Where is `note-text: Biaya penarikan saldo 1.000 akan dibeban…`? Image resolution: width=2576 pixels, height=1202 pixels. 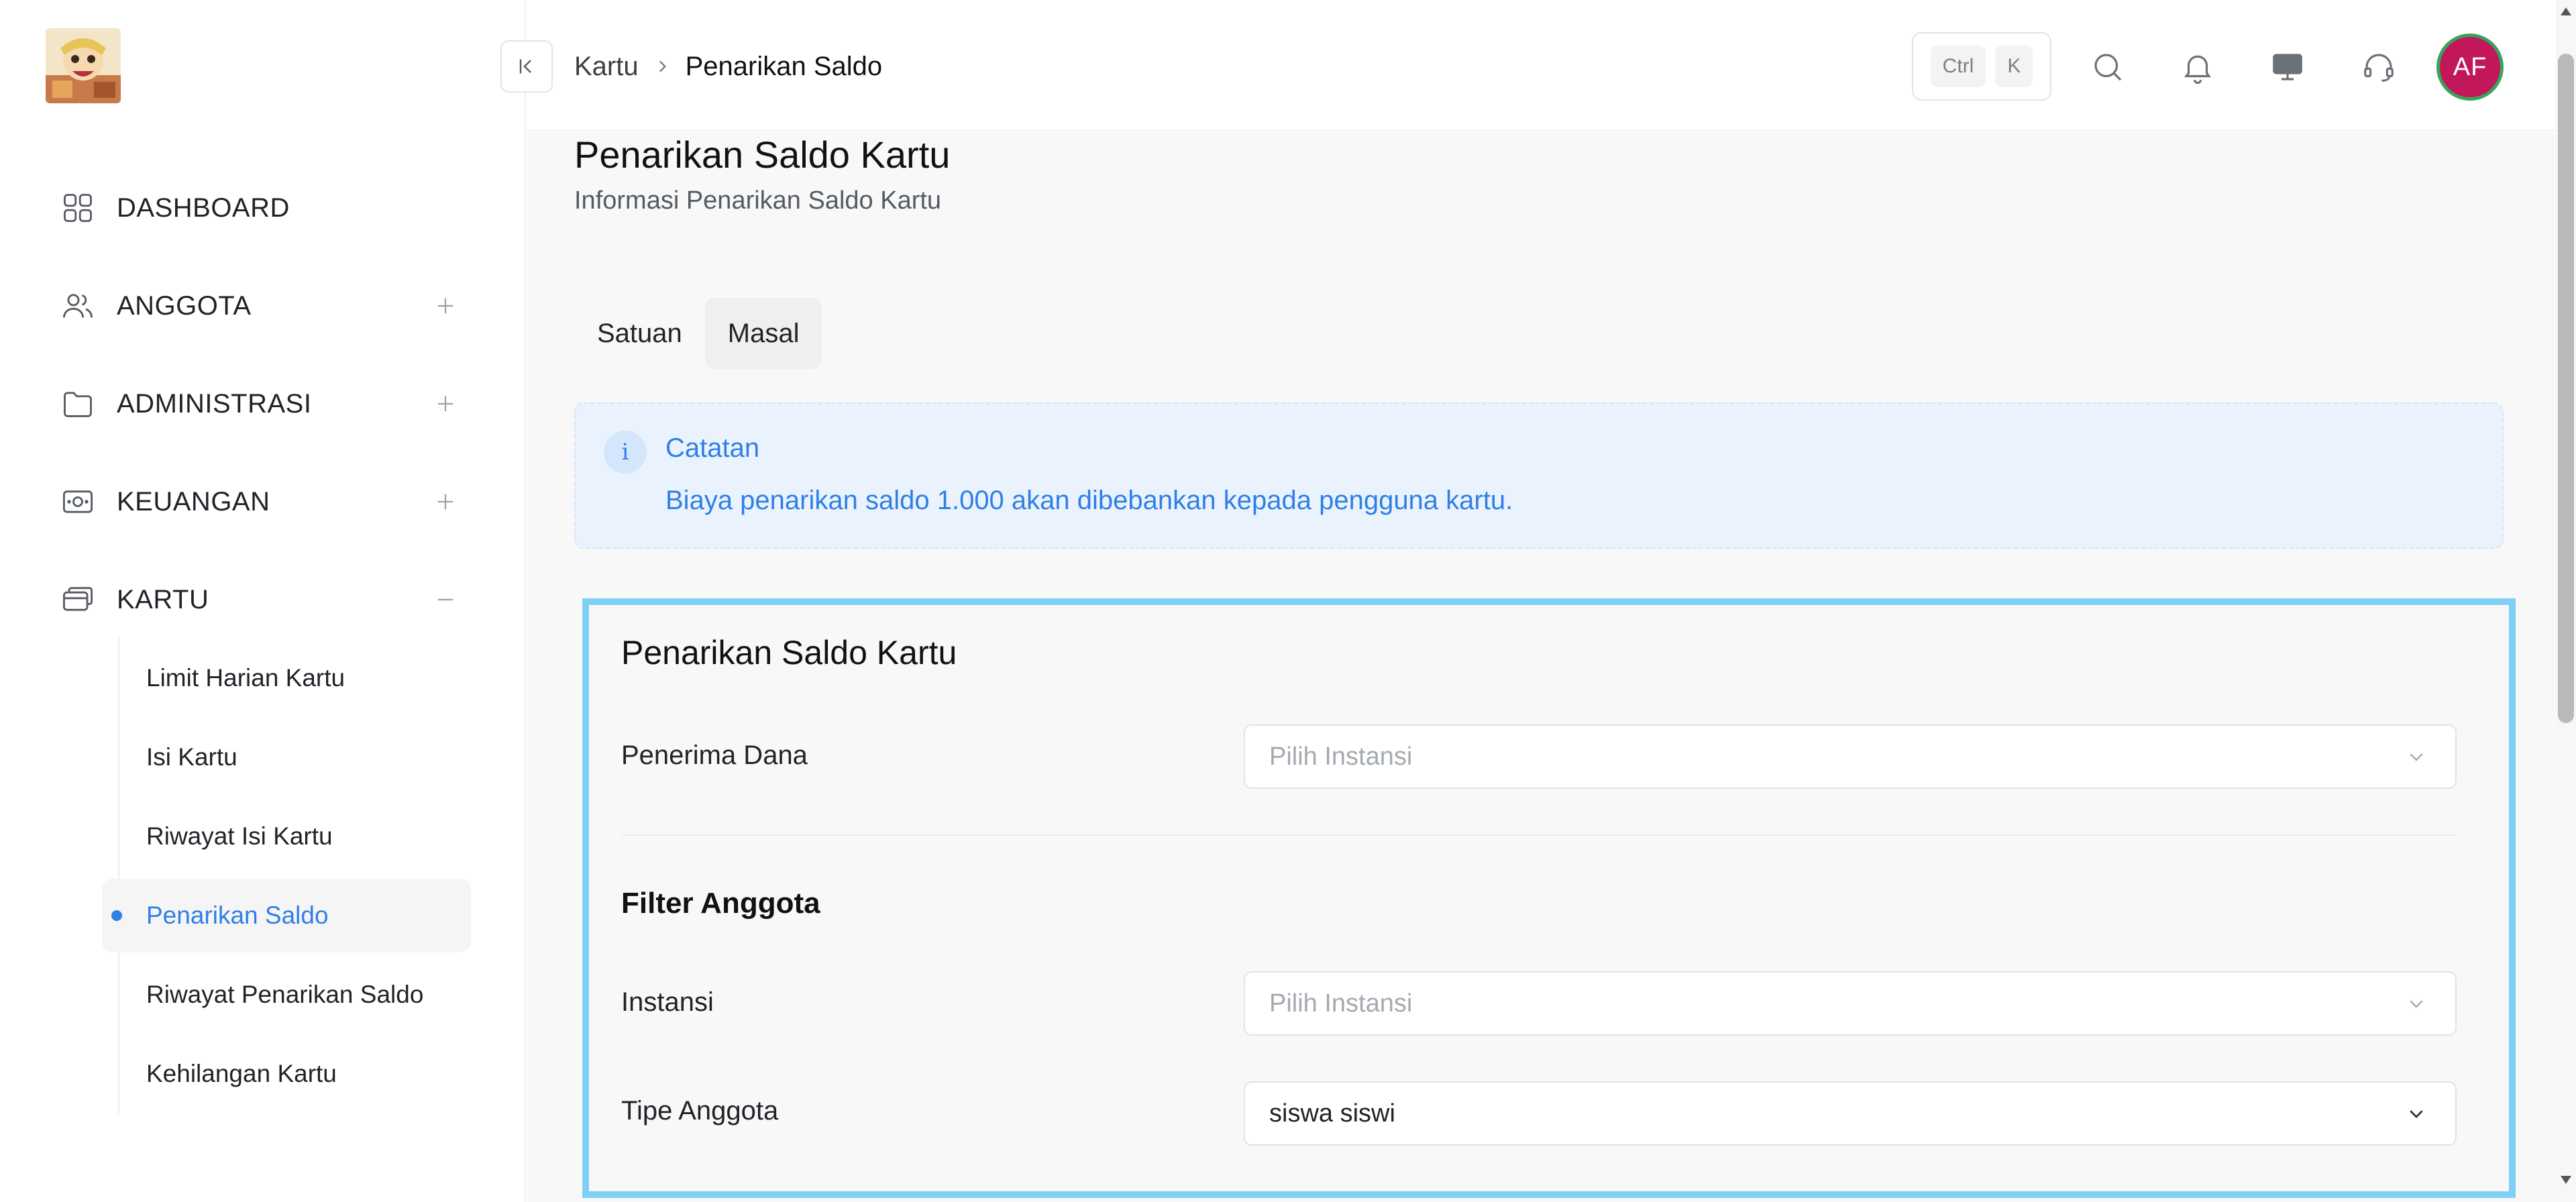
note-text: Biaya penarikan saldo 1.000 akan dibeban… is located at coordinates (1089, 500).